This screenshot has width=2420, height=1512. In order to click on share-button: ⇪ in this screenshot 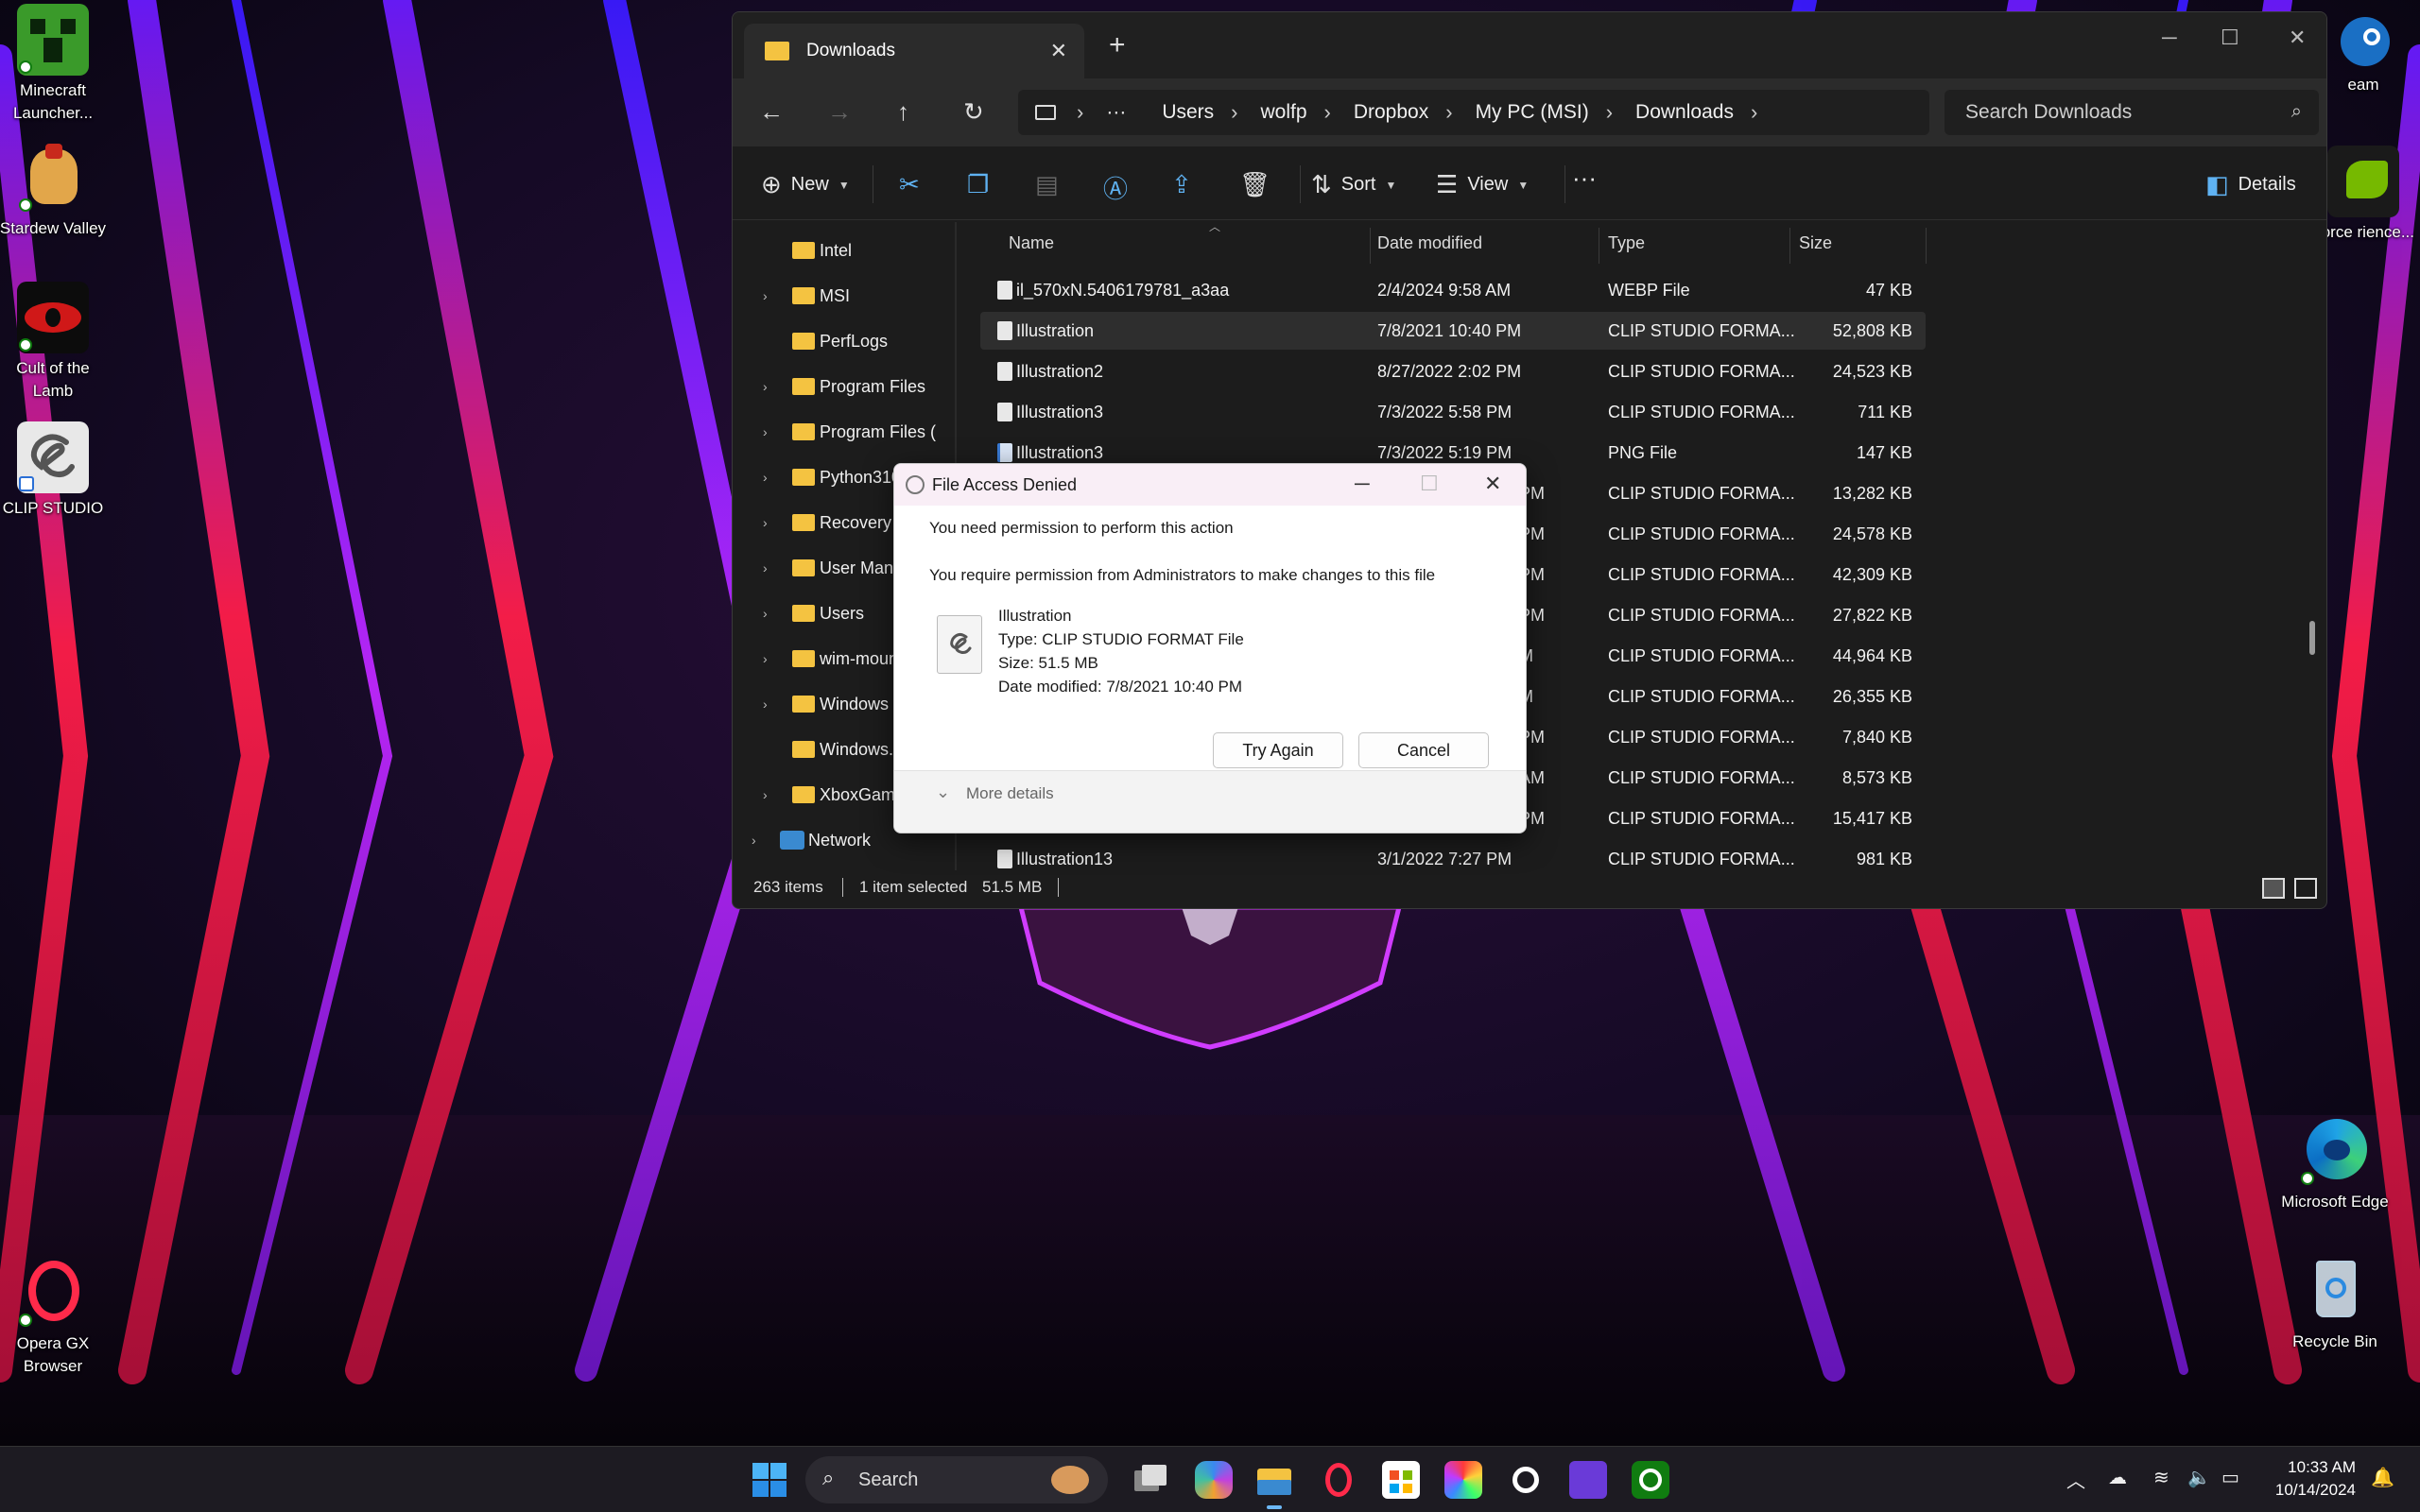, I will do `click(1186, 184)`.